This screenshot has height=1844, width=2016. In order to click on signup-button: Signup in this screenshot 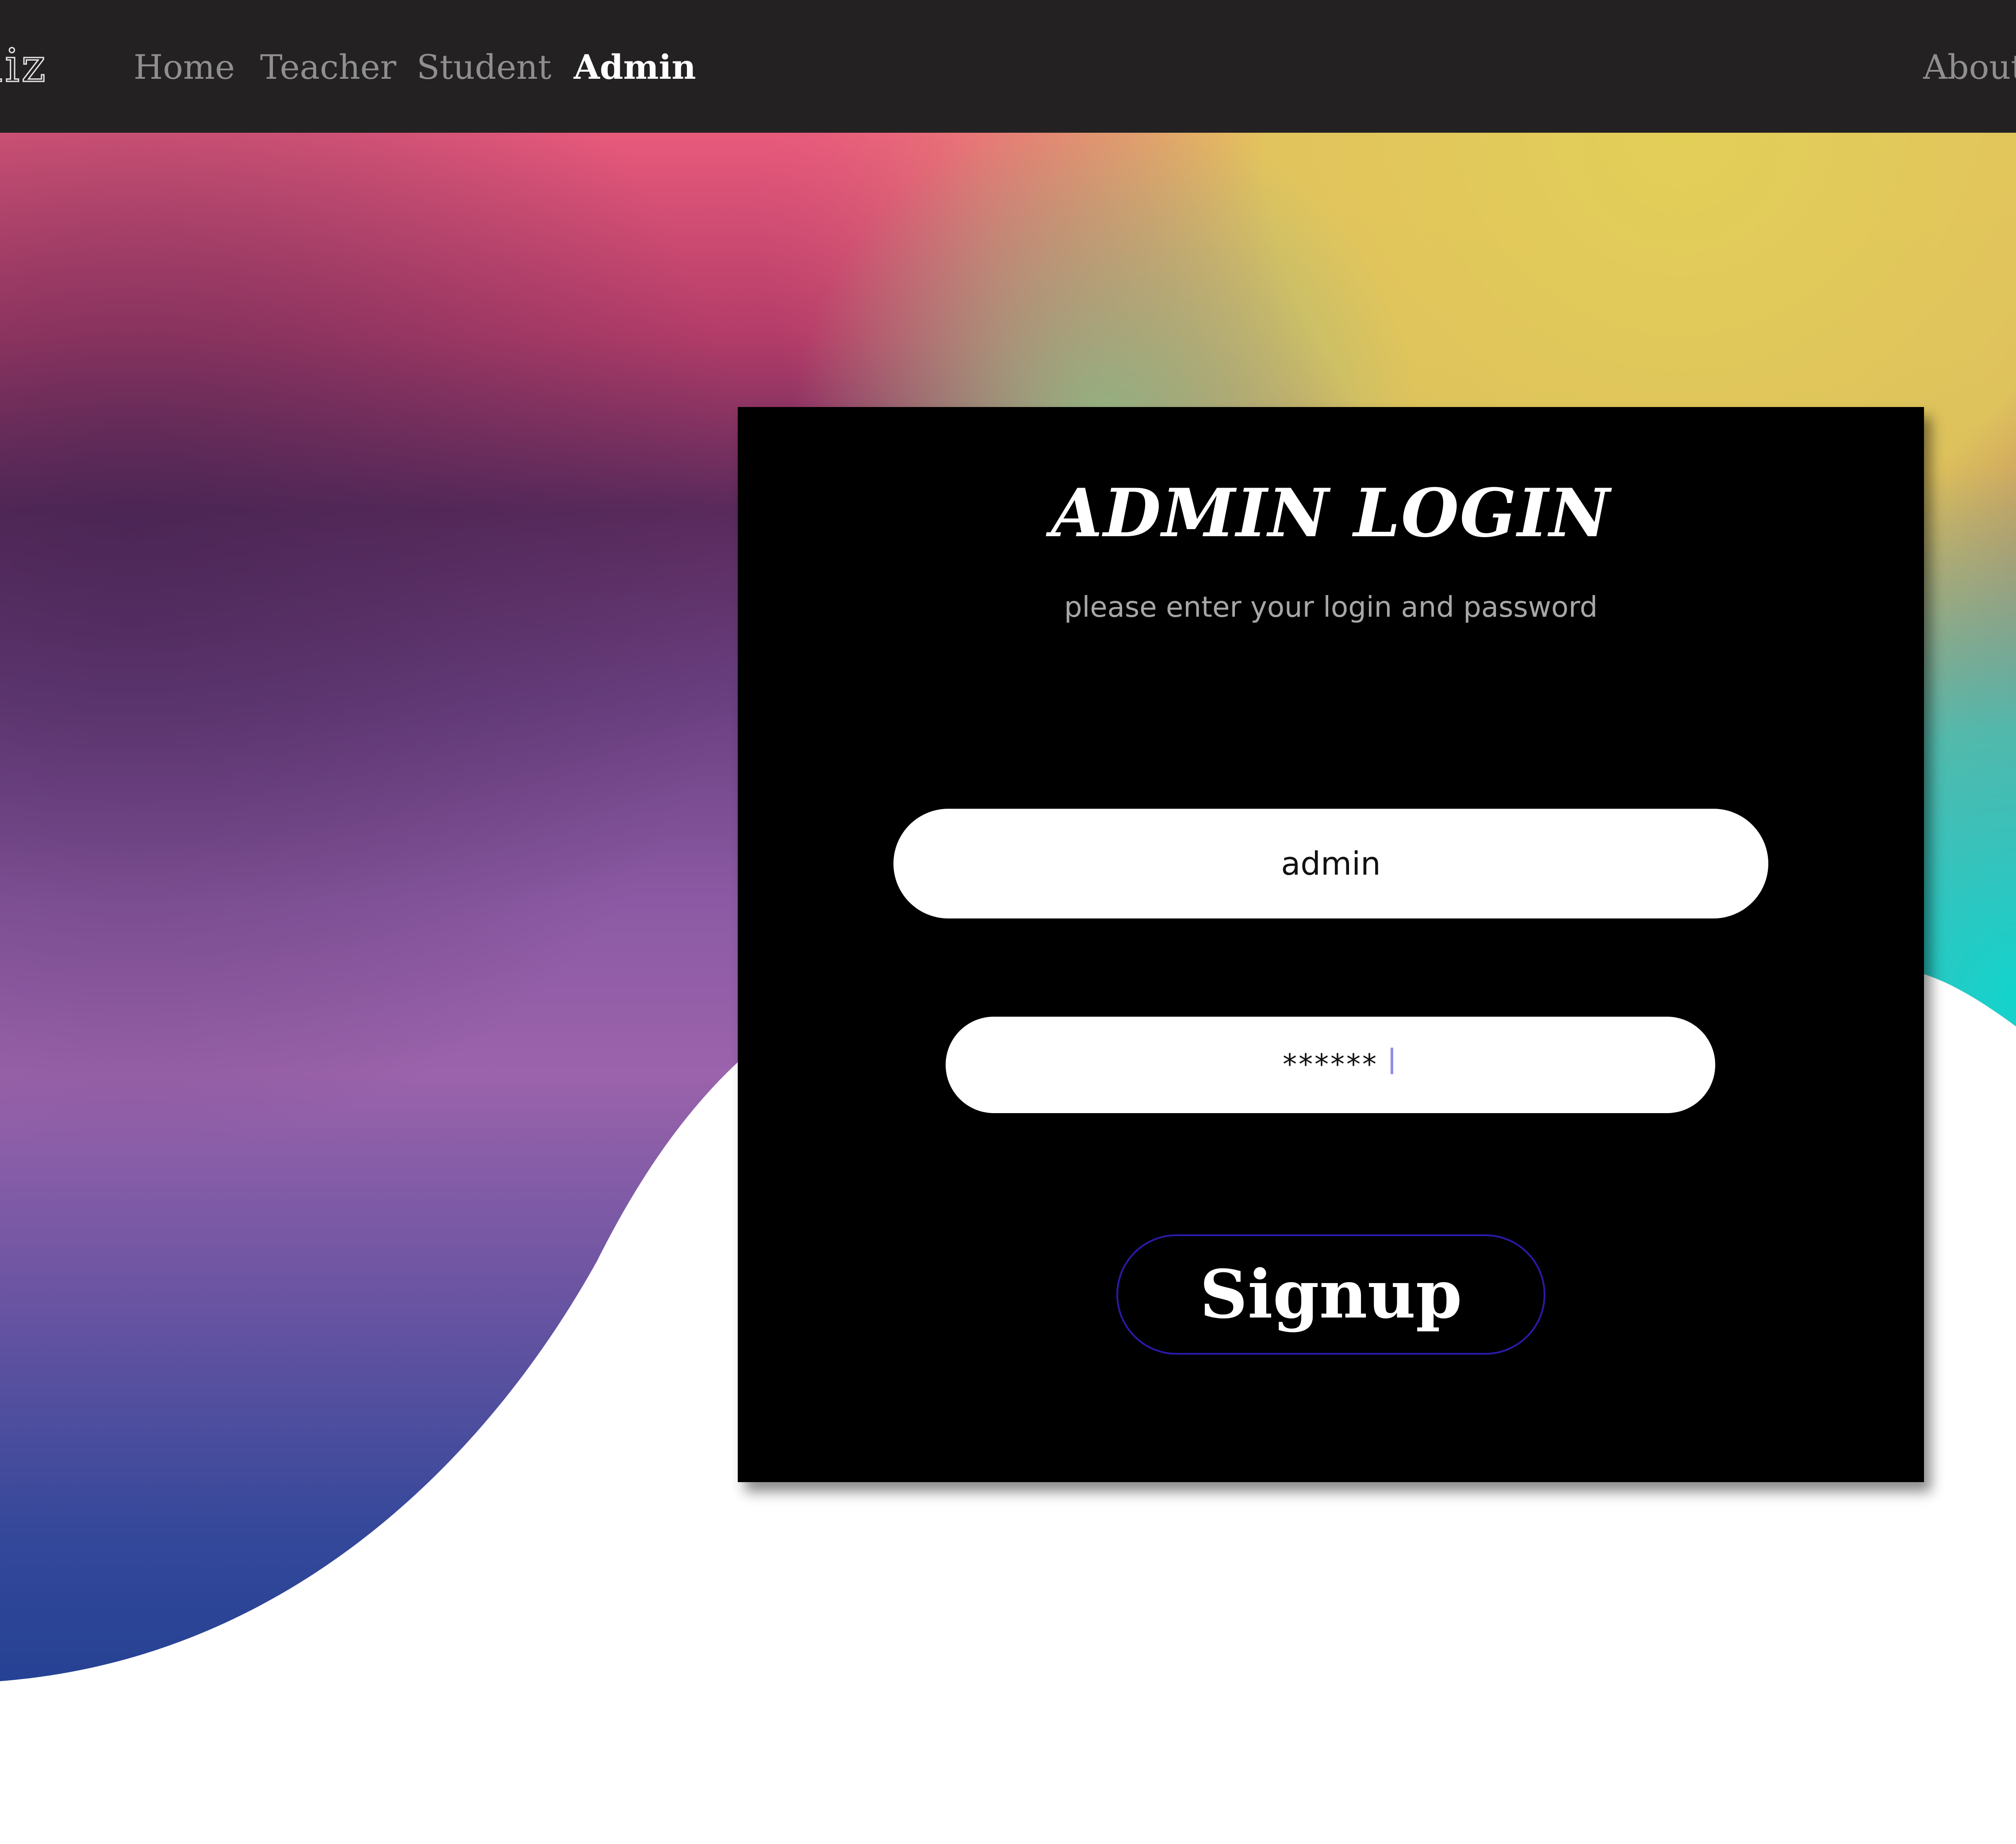, I will do `click(1330, 1294)`.